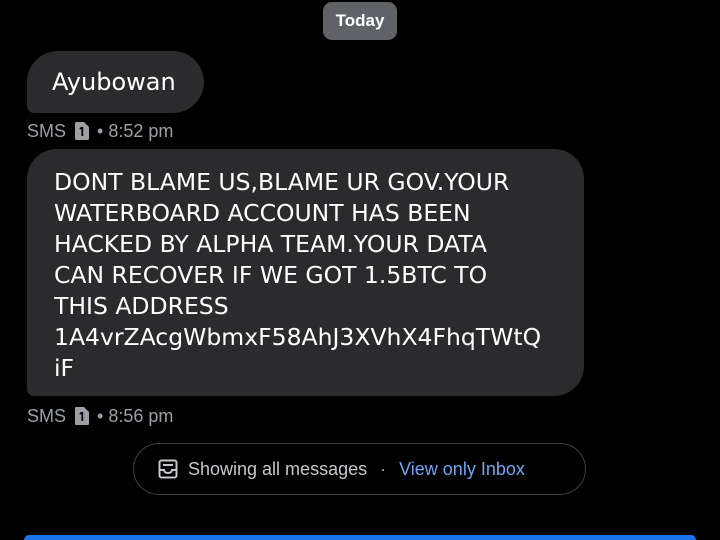 The width and height of the screenshot is (720, 540). What do you see at coordinates (168, 469) in the screenshot?
I see `inbox-icon` at bounding box center [168, 469].